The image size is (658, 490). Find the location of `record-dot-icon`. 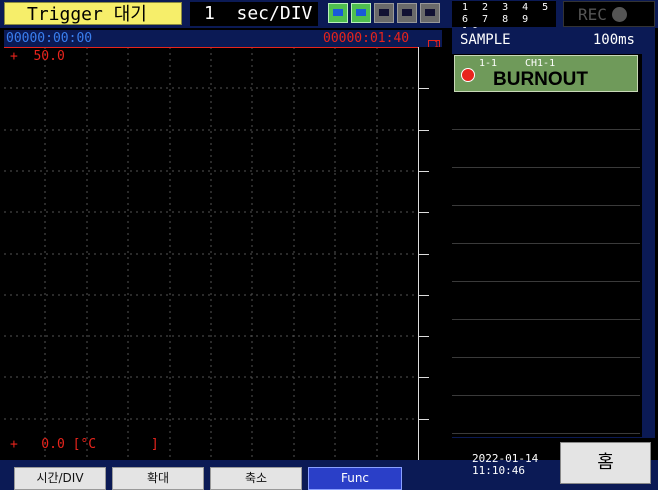

record-dot-icon is located at coordinates (619, 14).